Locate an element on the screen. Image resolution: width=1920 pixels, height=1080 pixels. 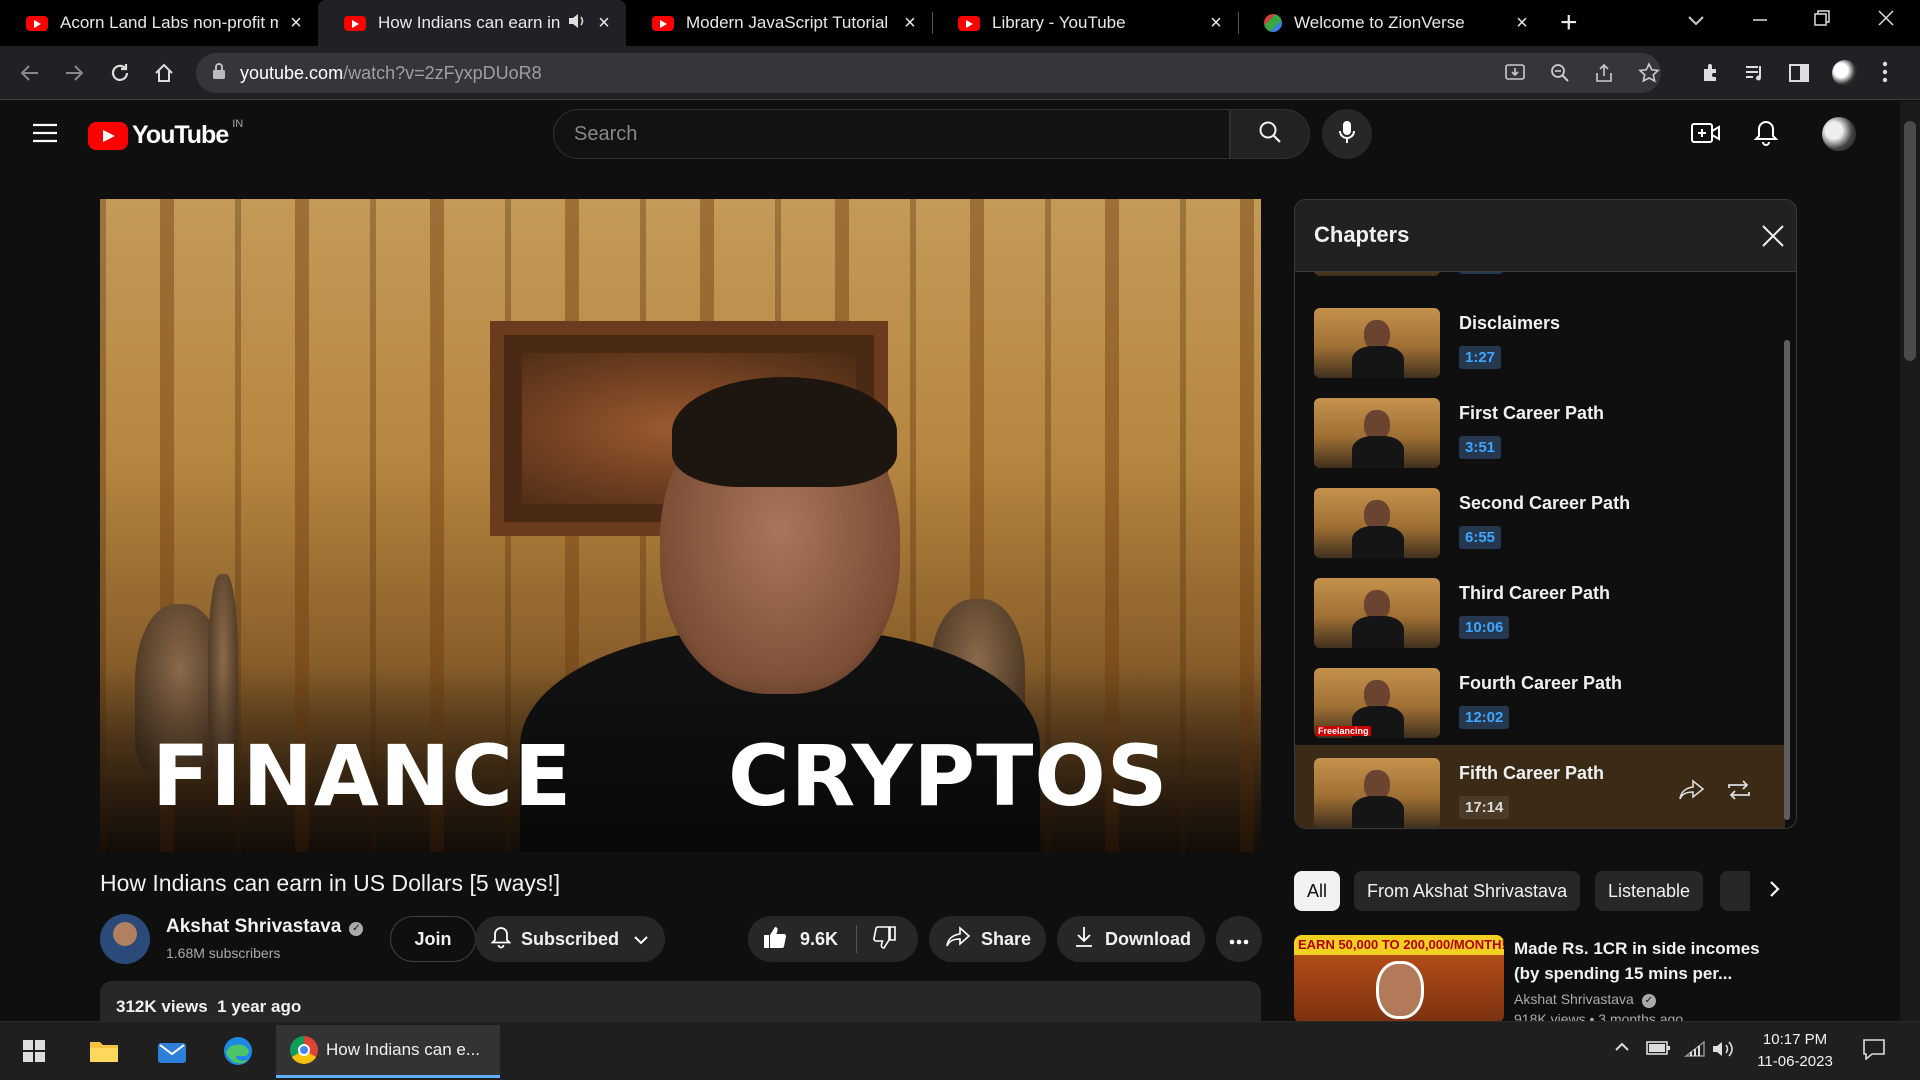
windows-start-icon is located at coordinates (34, 1051).